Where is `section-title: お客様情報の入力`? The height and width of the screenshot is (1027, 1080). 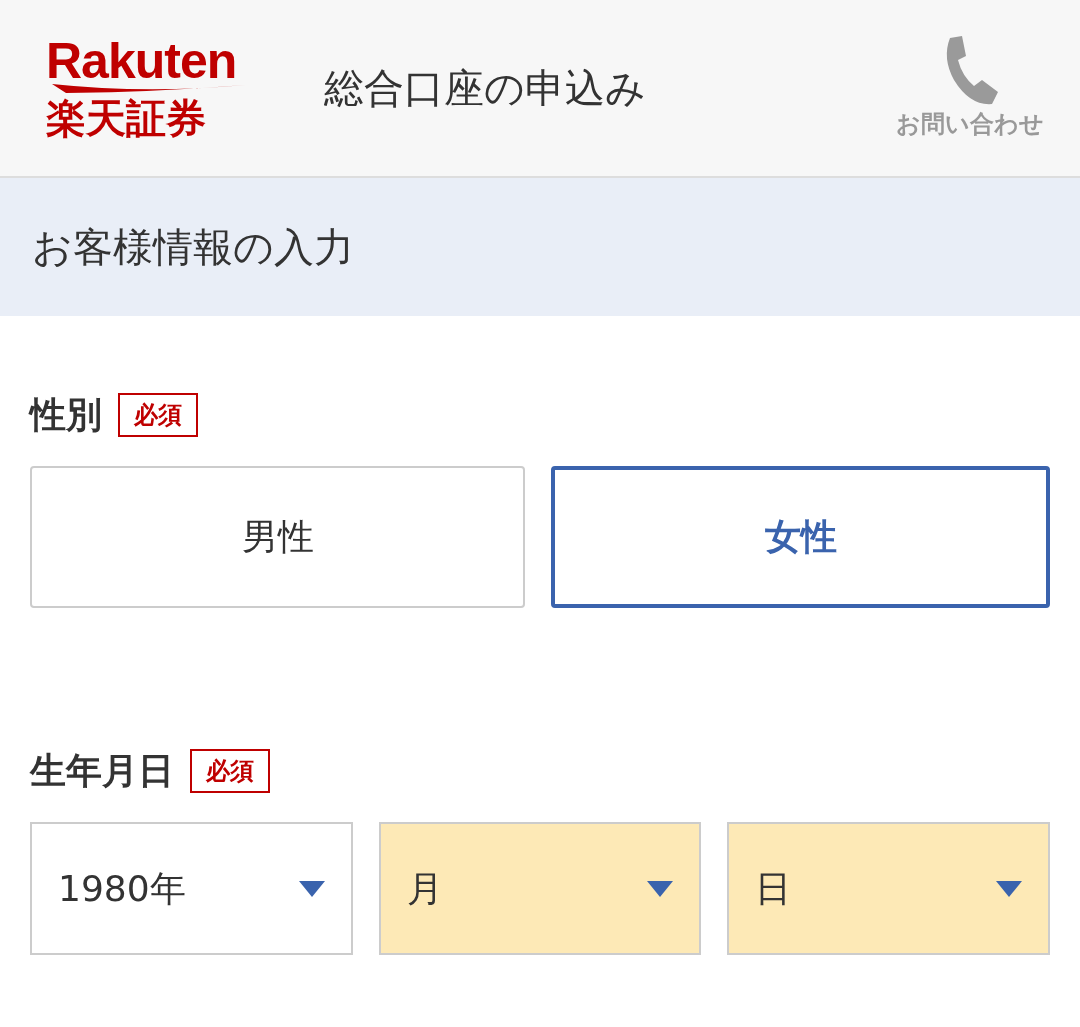 section-title: お客様情報の入力 is located at coordinates (540, 247).